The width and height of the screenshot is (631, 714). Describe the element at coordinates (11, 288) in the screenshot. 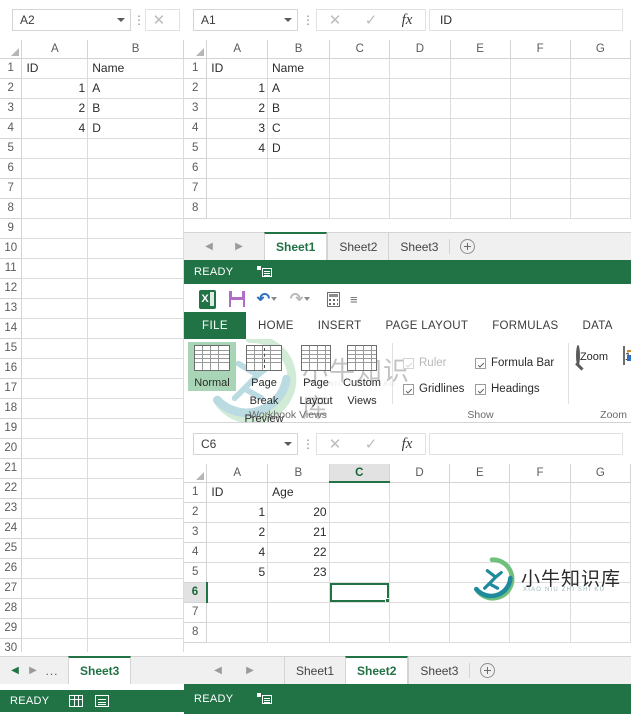

I see `row-header-12: 12` at that location.